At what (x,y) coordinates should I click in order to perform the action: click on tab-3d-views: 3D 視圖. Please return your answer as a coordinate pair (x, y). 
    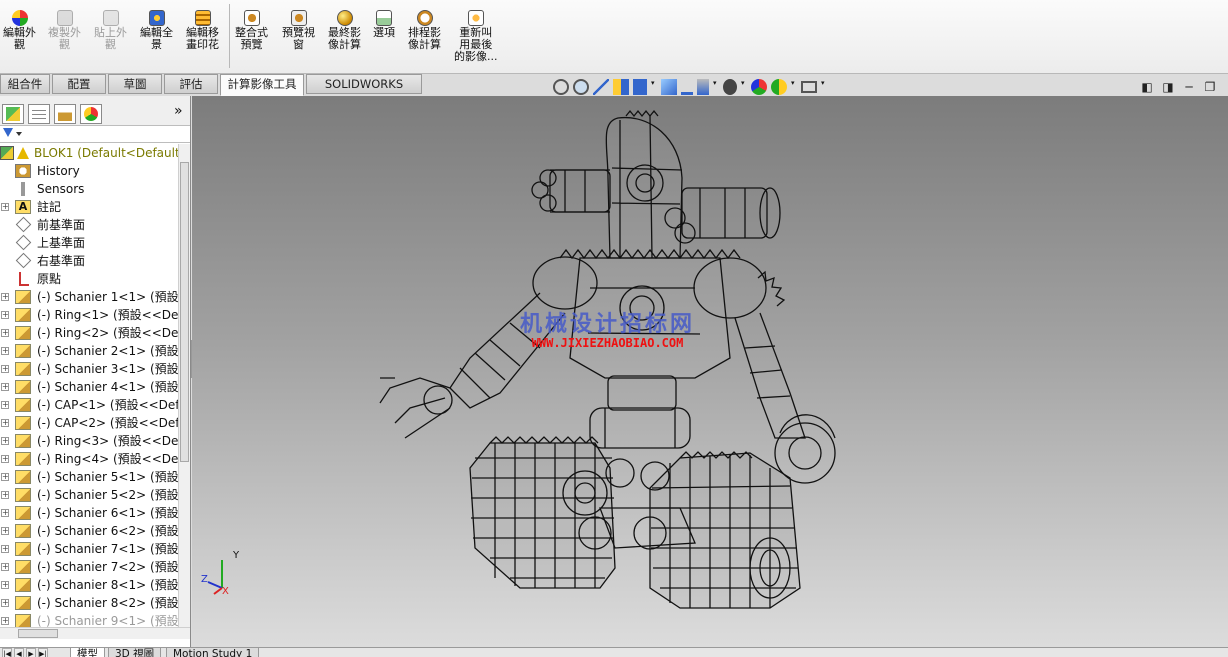
    Looking at the image, I should click on (135, 652).